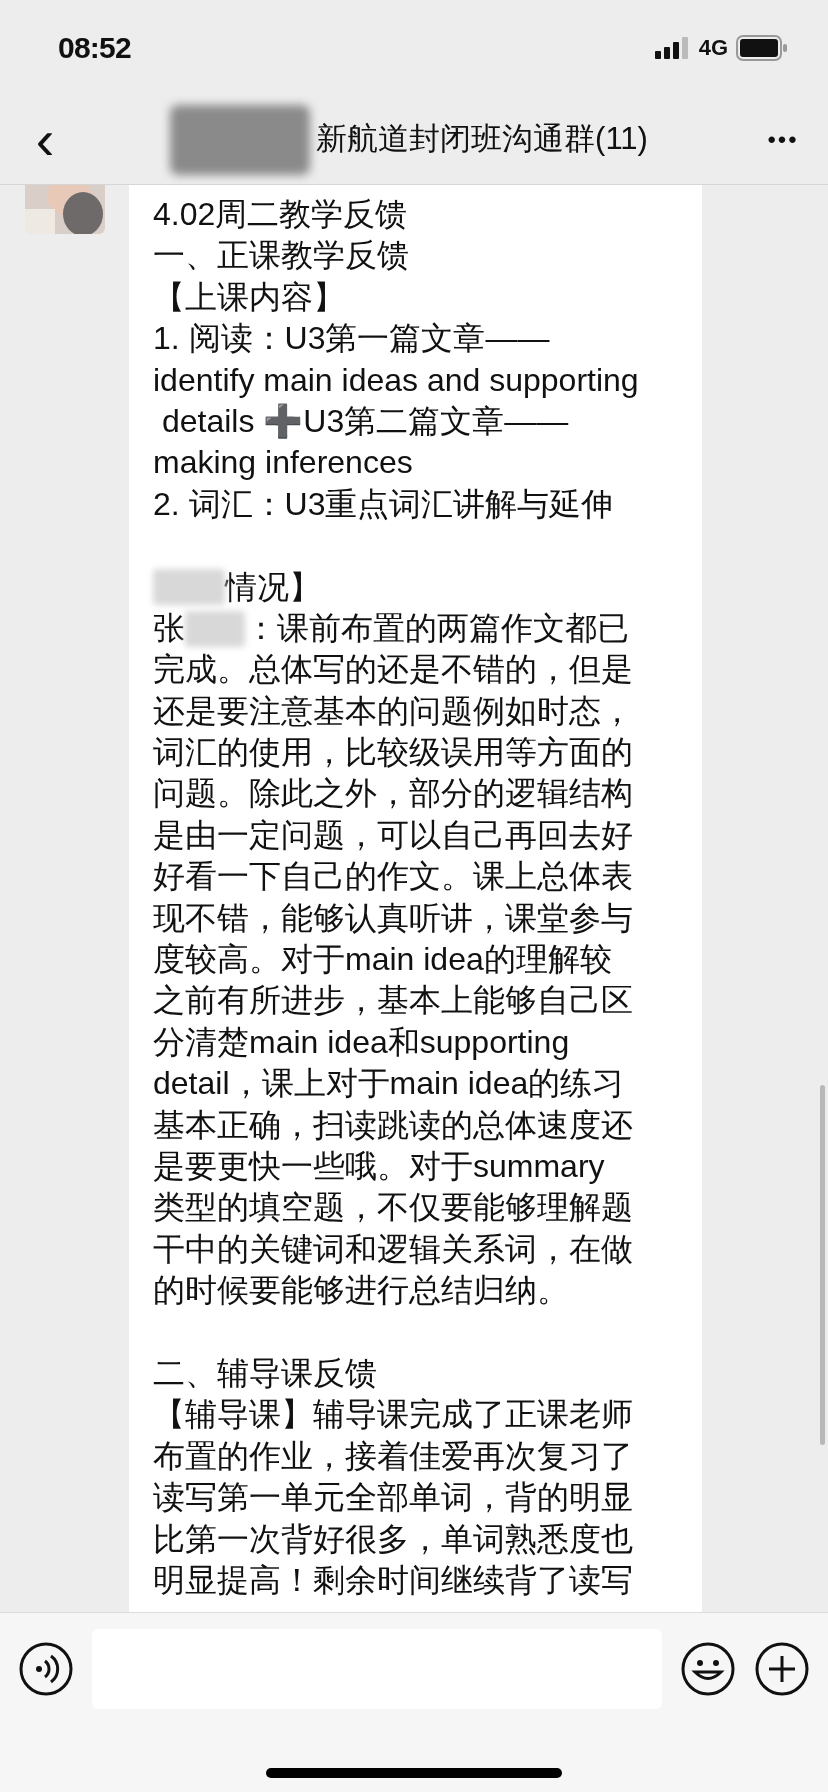 The width and height of the screenshot is (828, 1792). I want to click on message-line: 【上课内容】, so click(249, 297).